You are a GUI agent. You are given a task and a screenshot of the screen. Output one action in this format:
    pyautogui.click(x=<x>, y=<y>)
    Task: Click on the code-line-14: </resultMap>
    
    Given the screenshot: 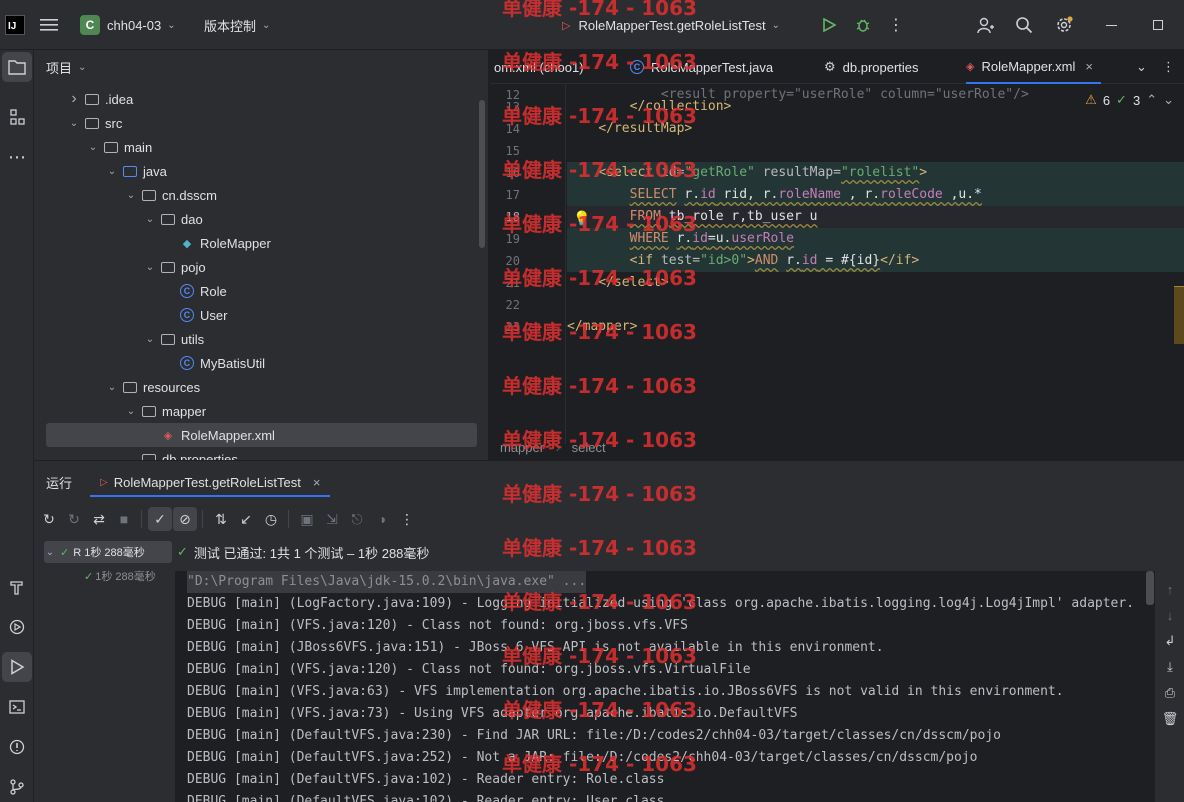 What is the action you would take?
    pyautogui.click(x=875, y=129)
    